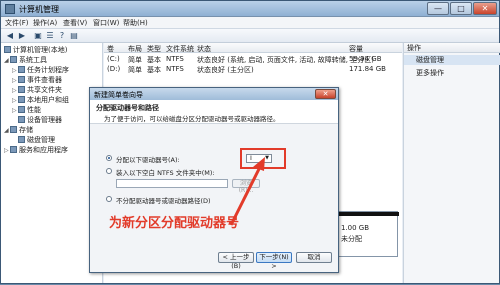 The image size is (500, 285). Describe the element at coordinates (37, 90) in the screenshot. I see `tree-item-shared-folders: ▷ 共享文件夹` at that location.